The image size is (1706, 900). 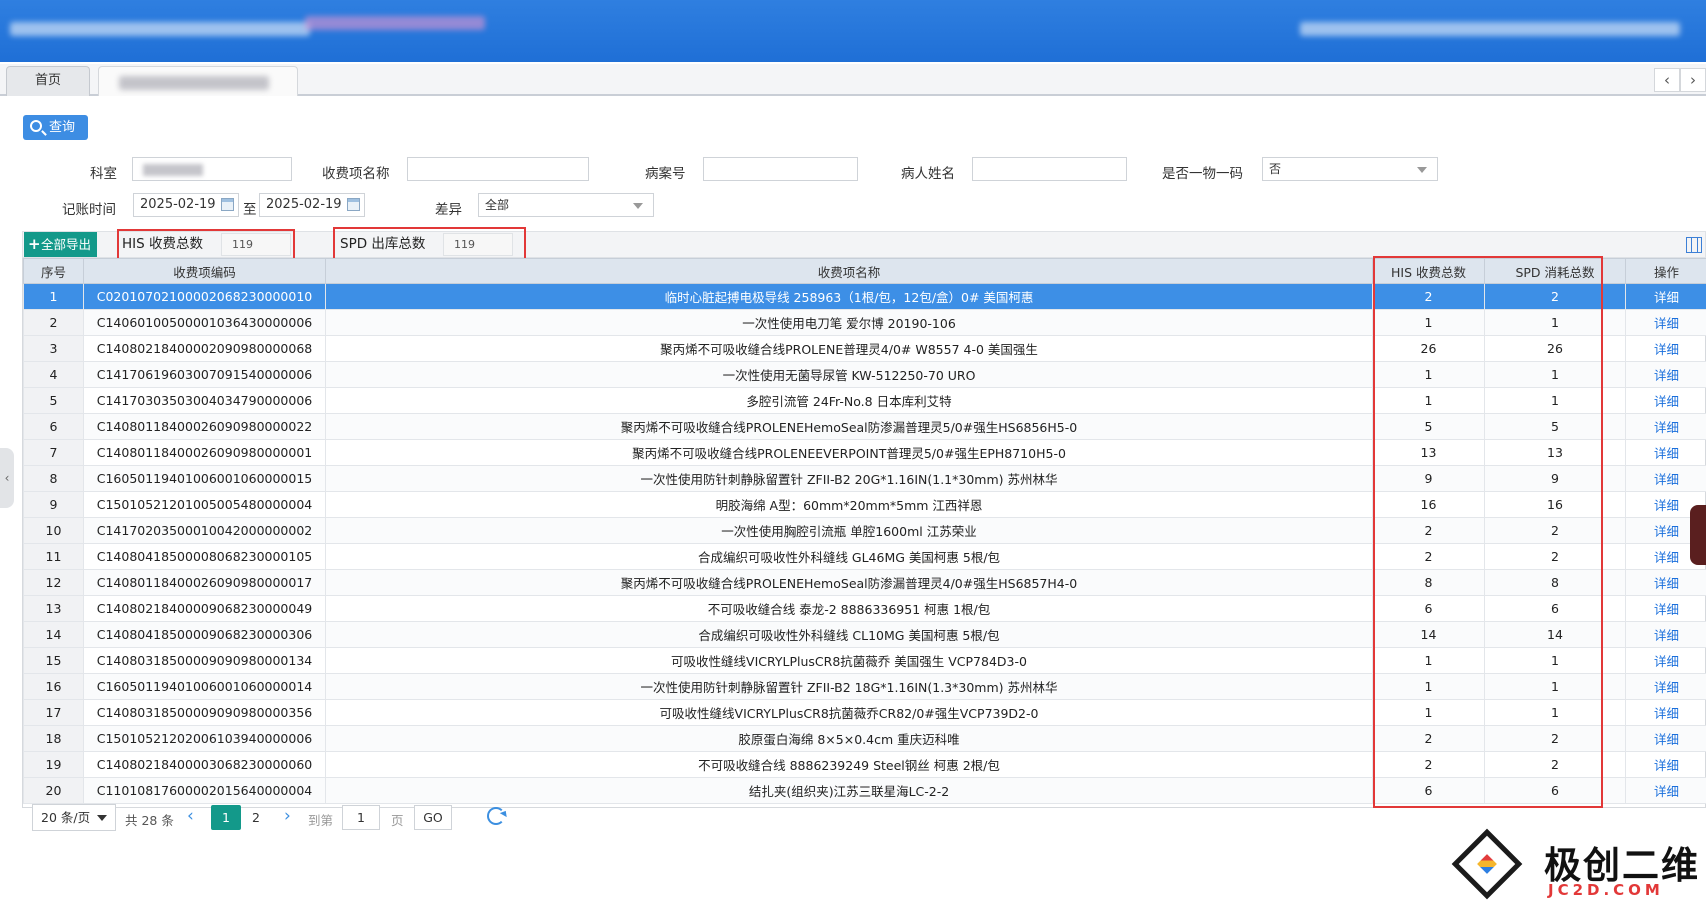 I want to click on side-badge, so click(x=1698, y=535).